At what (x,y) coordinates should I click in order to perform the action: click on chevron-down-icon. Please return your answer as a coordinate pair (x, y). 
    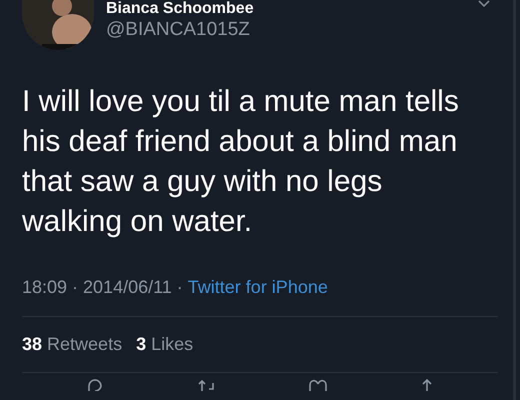
    Looking at the image, I should click on (484, 3).